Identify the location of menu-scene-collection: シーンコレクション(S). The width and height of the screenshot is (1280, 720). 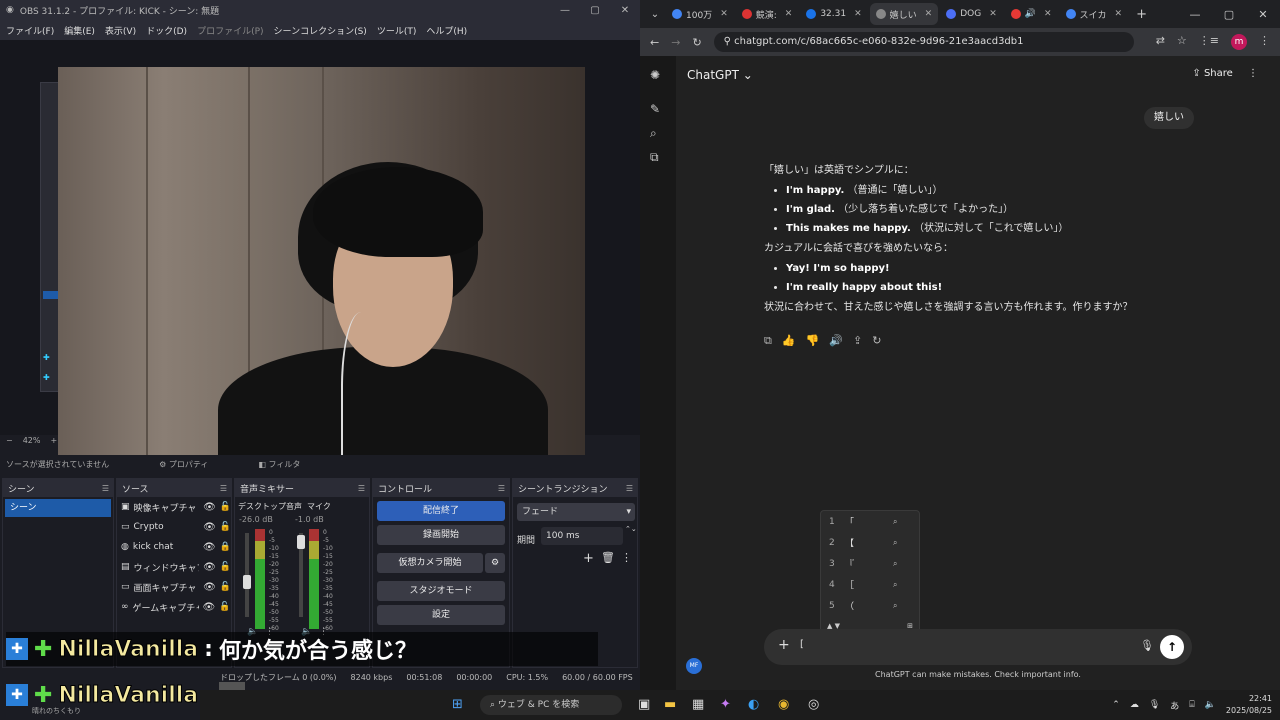
(320, 30).